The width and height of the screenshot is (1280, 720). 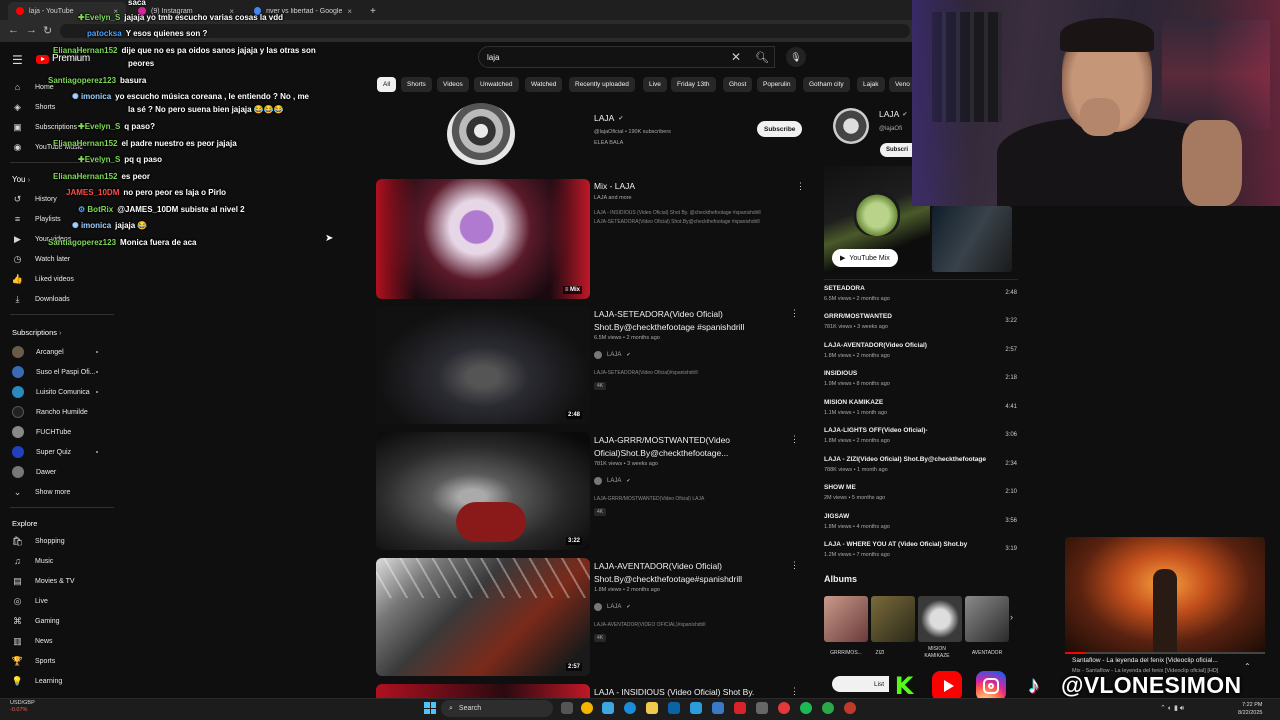 I want to click on right-panel-subscribe-button: Subscri, so click(x=897, y=150).